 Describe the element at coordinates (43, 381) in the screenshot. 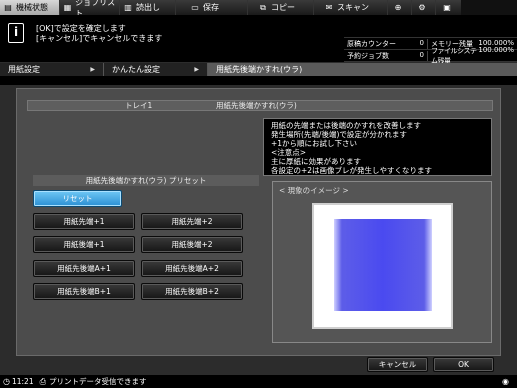

I see `printer-icon: ⎙` at that location.